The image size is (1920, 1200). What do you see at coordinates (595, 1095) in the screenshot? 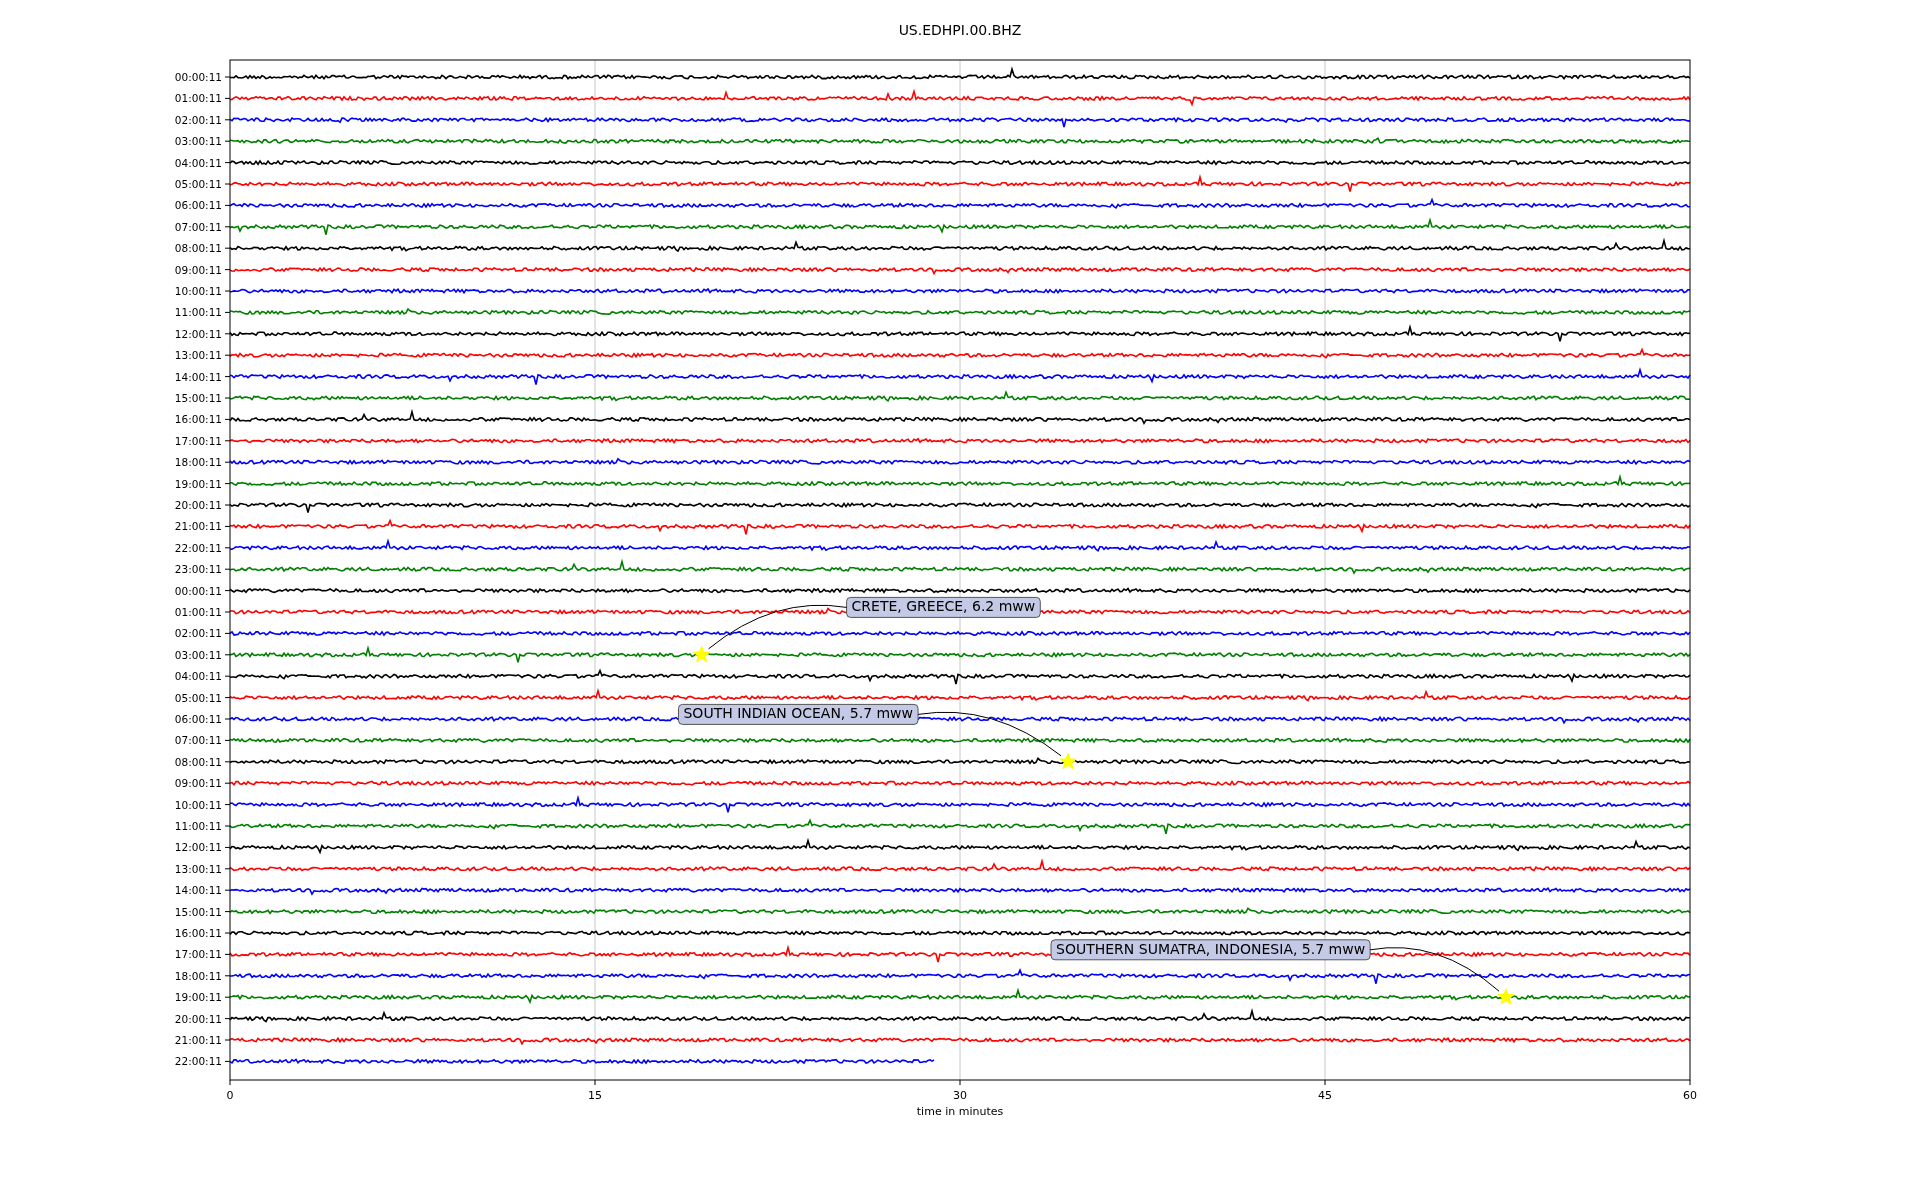
I see `axis-label: 15` at bounding box center [595, 1095].